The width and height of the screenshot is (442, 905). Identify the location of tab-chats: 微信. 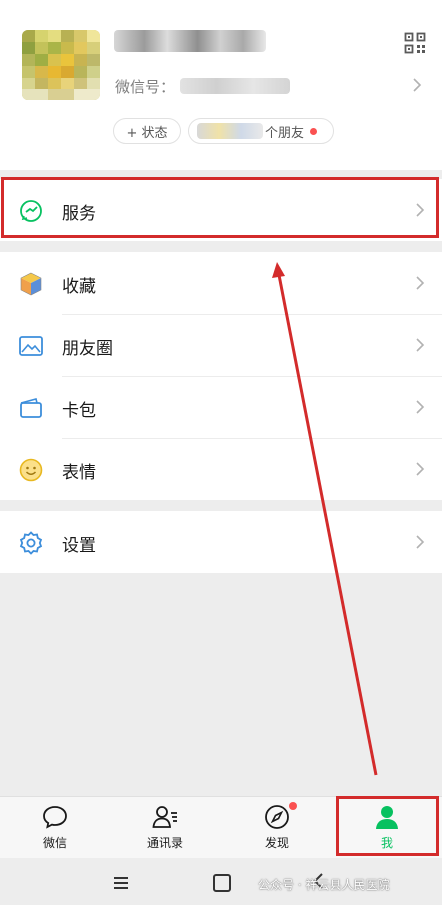
(55, 828).